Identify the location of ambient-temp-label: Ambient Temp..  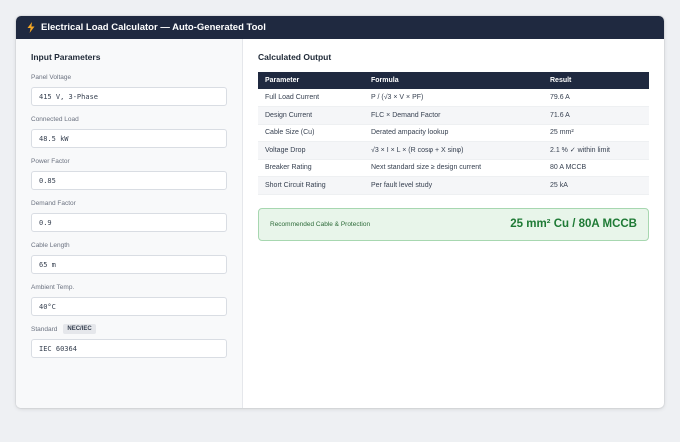
(53, 287).